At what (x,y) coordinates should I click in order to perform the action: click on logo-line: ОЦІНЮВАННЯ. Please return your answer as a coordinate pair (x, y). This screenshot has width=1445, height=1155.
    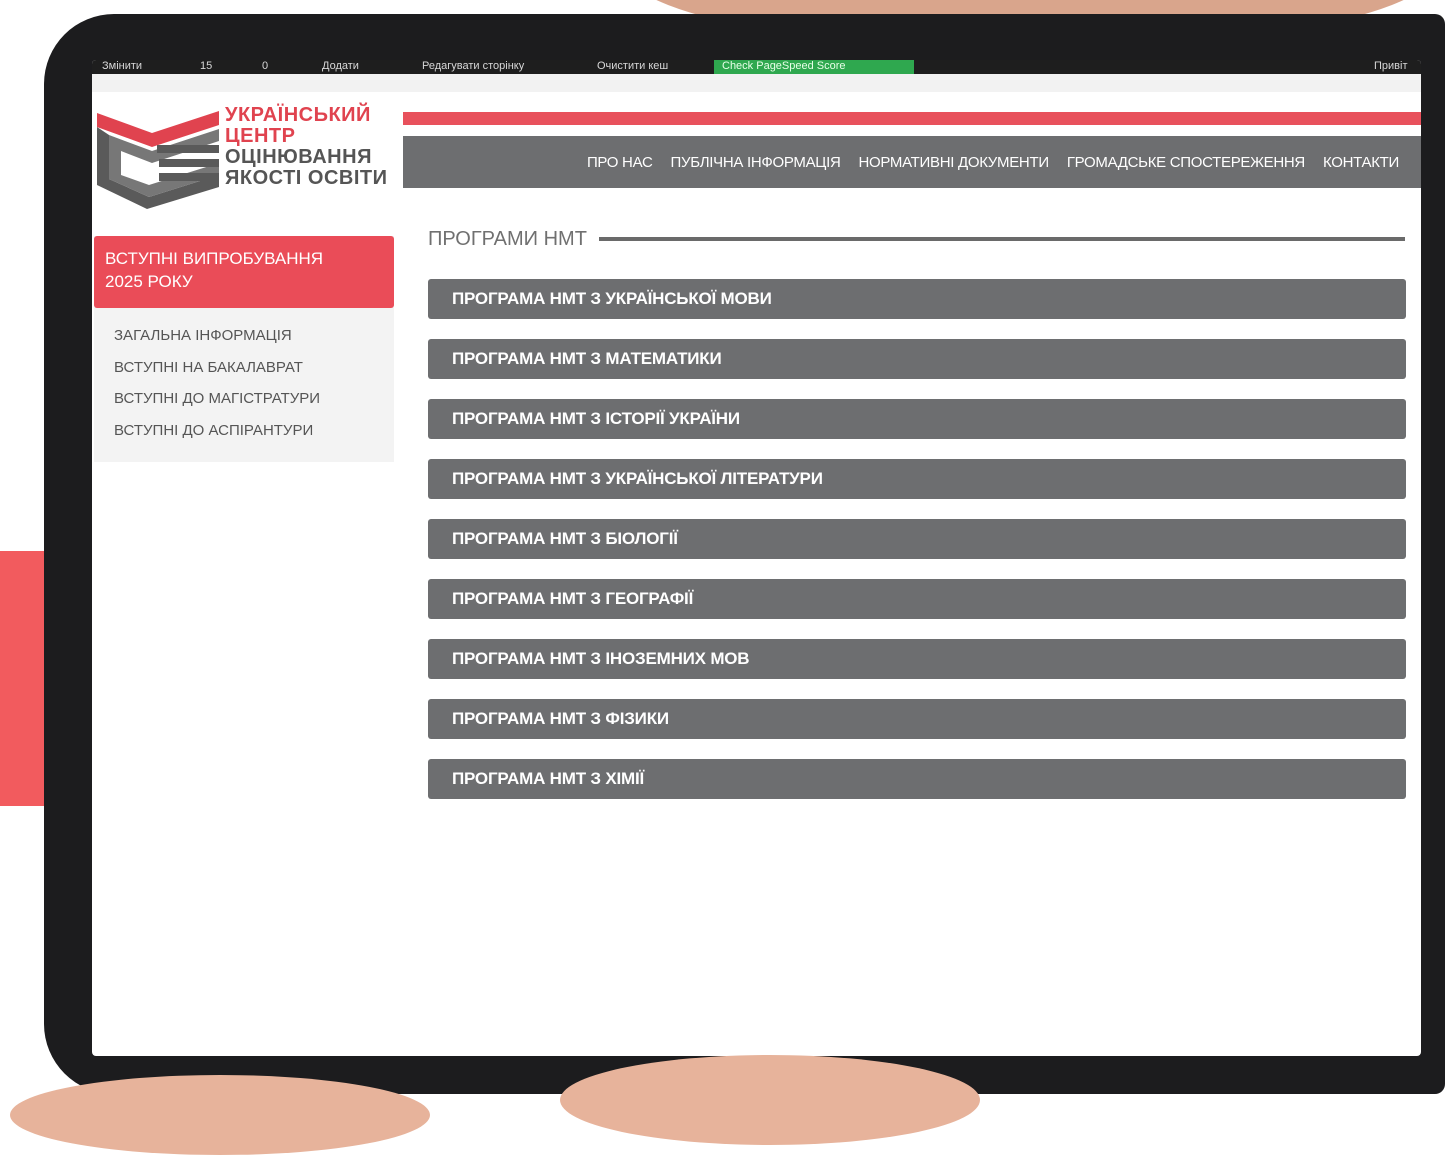
    Looking at the image, I should click on (298, 157).